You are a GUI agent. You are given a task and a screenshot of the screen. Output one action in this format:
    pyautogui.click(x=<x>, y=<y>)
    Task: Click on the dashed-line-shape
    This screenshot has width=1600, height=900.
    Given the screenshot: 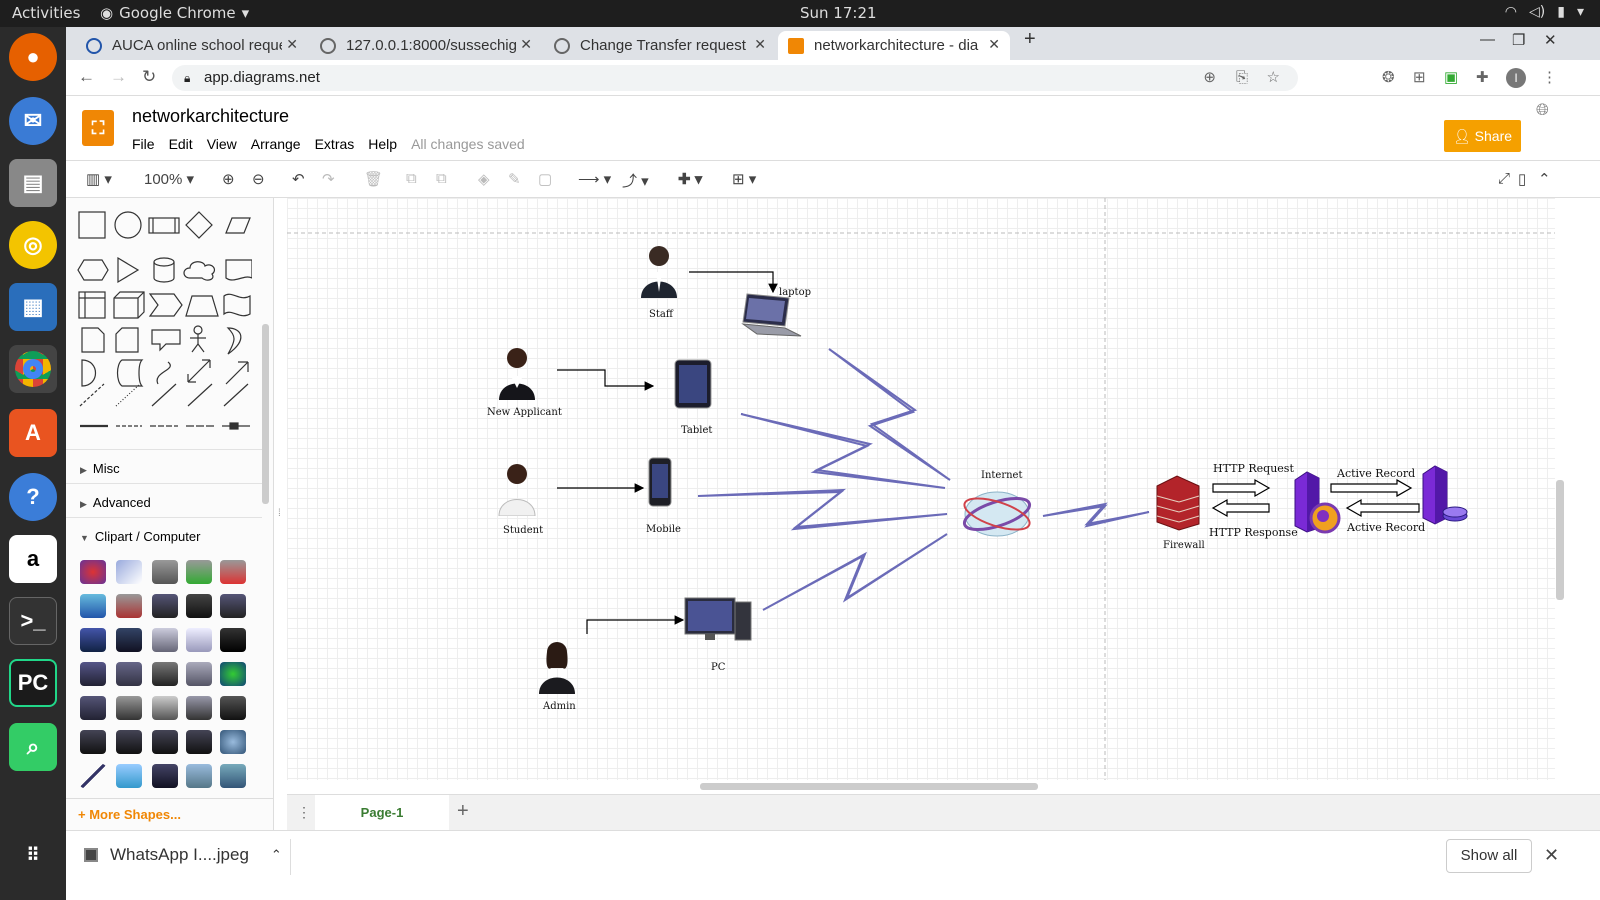 What is the action you would take?
    pyautogui.click(x=92, y=395)
    